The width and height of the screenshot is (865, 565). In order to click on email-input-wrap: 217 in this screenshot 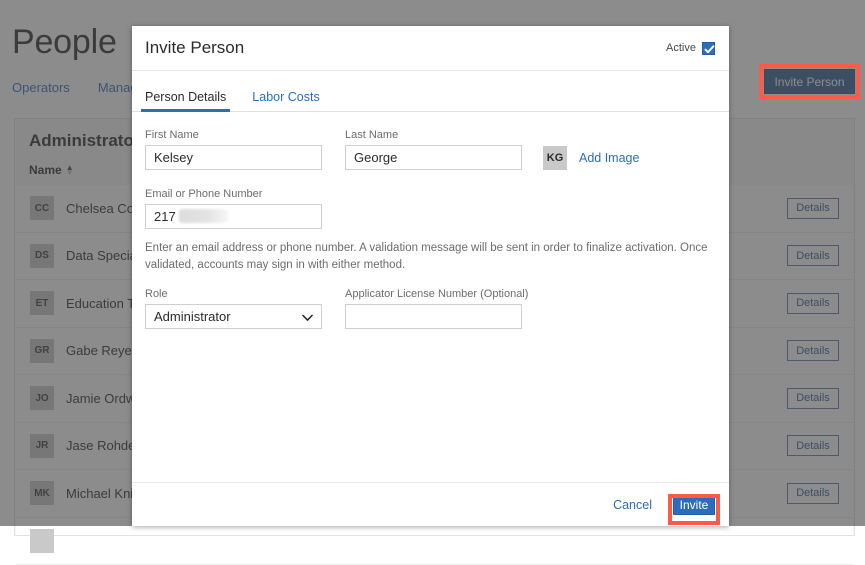, I will do `click(233, 216)`.